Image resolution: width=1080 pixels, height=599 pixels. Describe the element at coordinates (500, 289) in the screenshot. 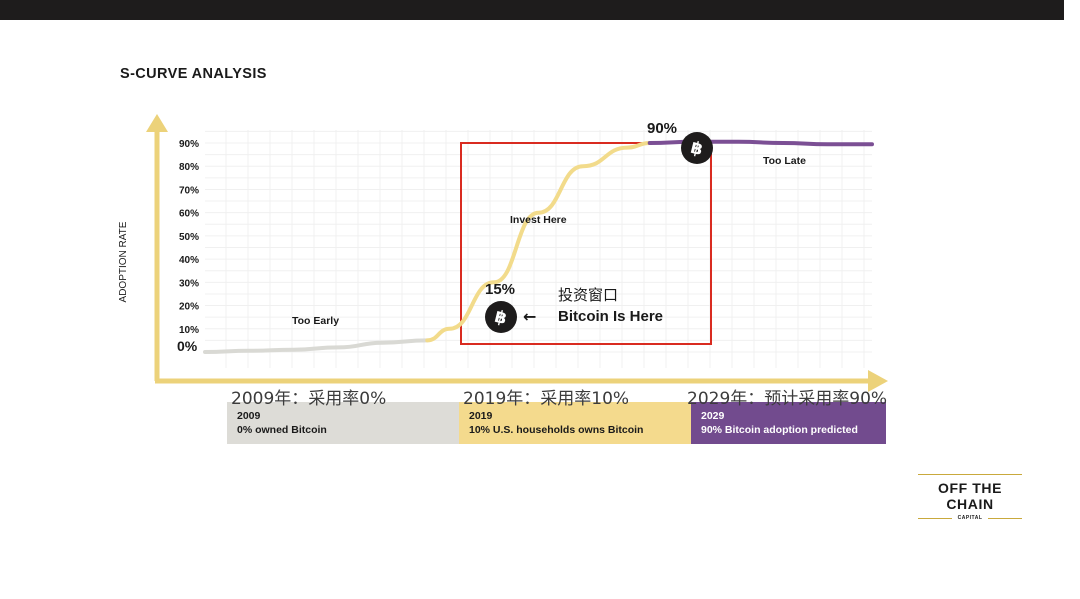

I see `marker-value-label: 15%` at that location.